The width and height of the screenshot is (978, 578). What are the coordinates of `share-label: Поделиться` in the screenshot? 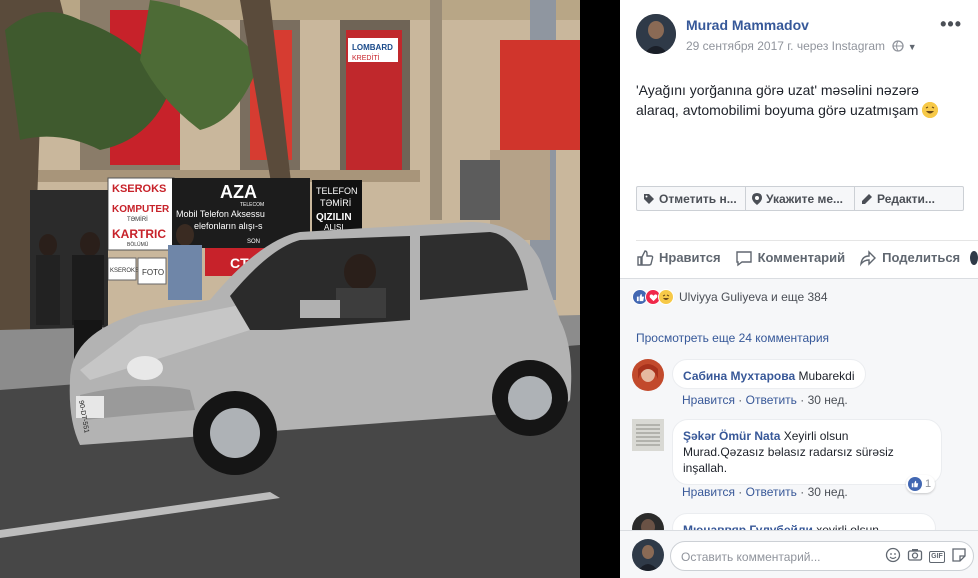 It's located at (921, 257).